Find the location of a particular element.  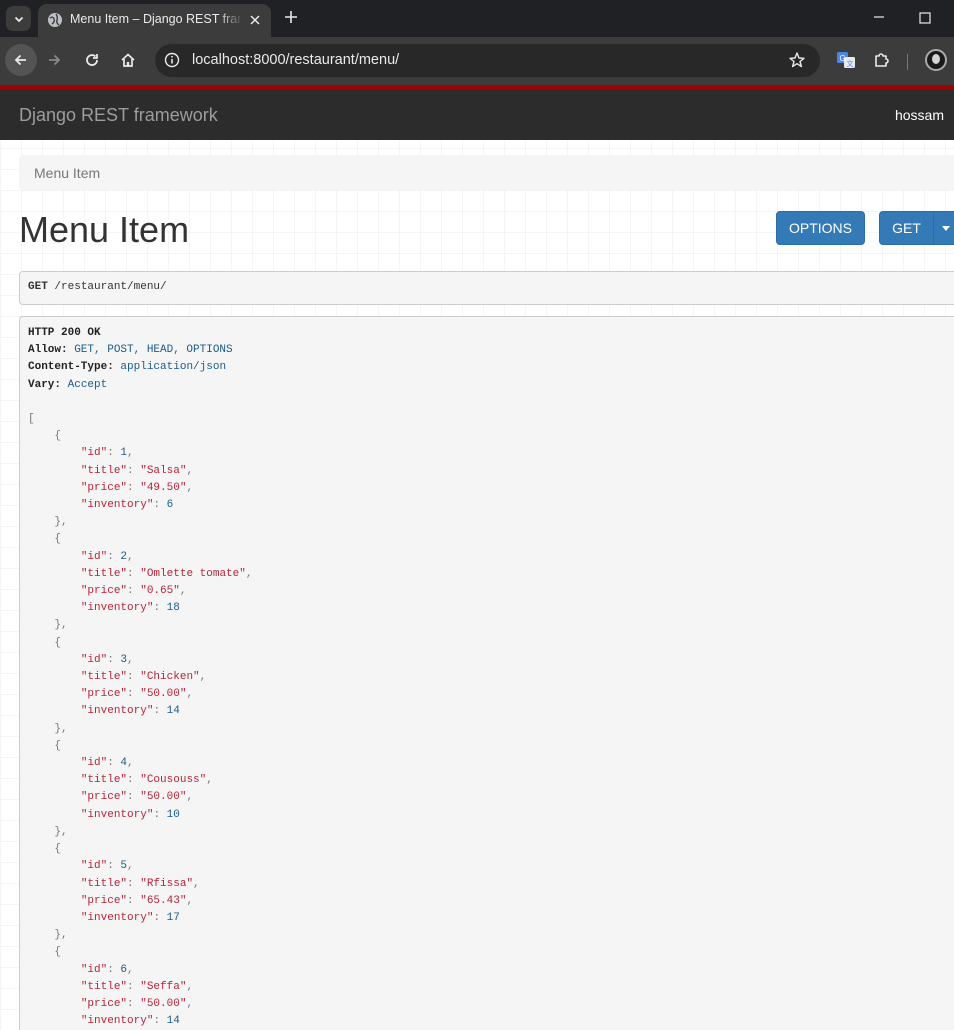

back-button is located at coordinates (21, 60).